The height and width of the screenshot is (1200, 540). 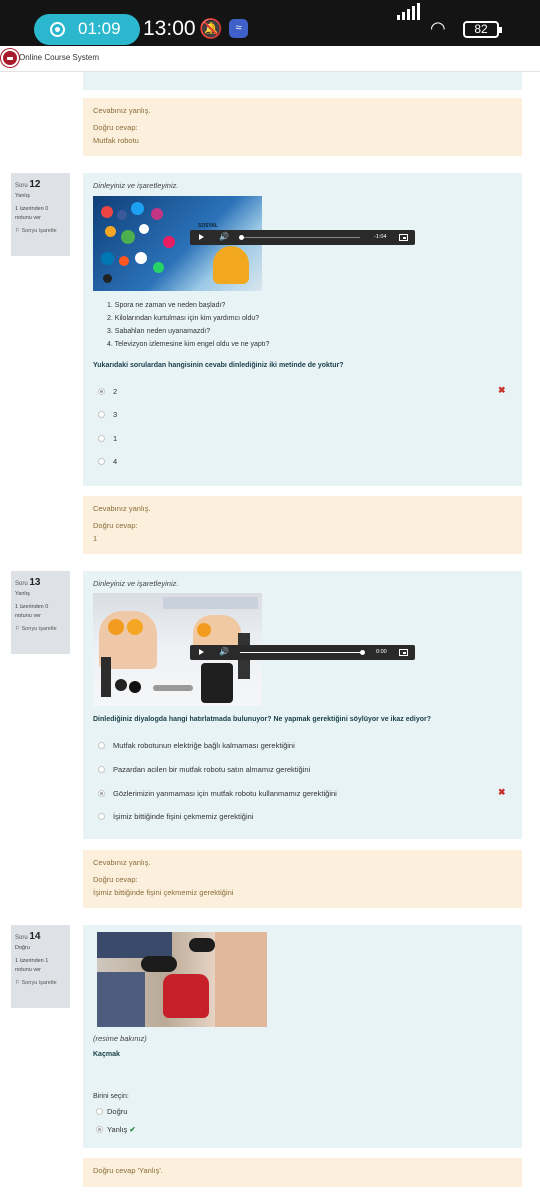 What do you see at coordinates (270, 59) in the screenshot?
I see `top-navbar: Online Course System` at bounding box center [270, 59].